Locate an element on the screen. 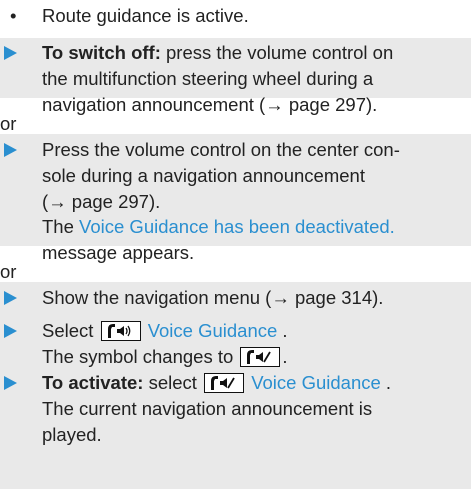  step-text: The symbol changes to is located at coordinates (140, 356).